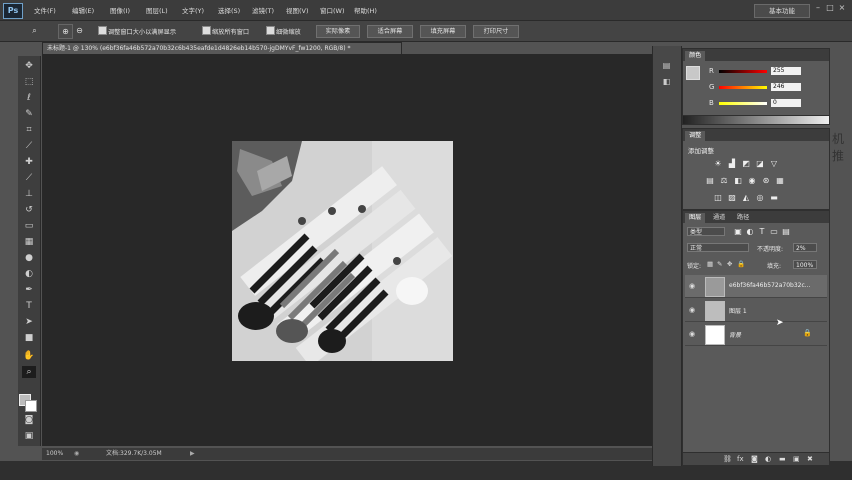  Describe the element at coordinates (29, 210) in the screenshot. I see `history-brush-tool-icon: ↺` at that location.